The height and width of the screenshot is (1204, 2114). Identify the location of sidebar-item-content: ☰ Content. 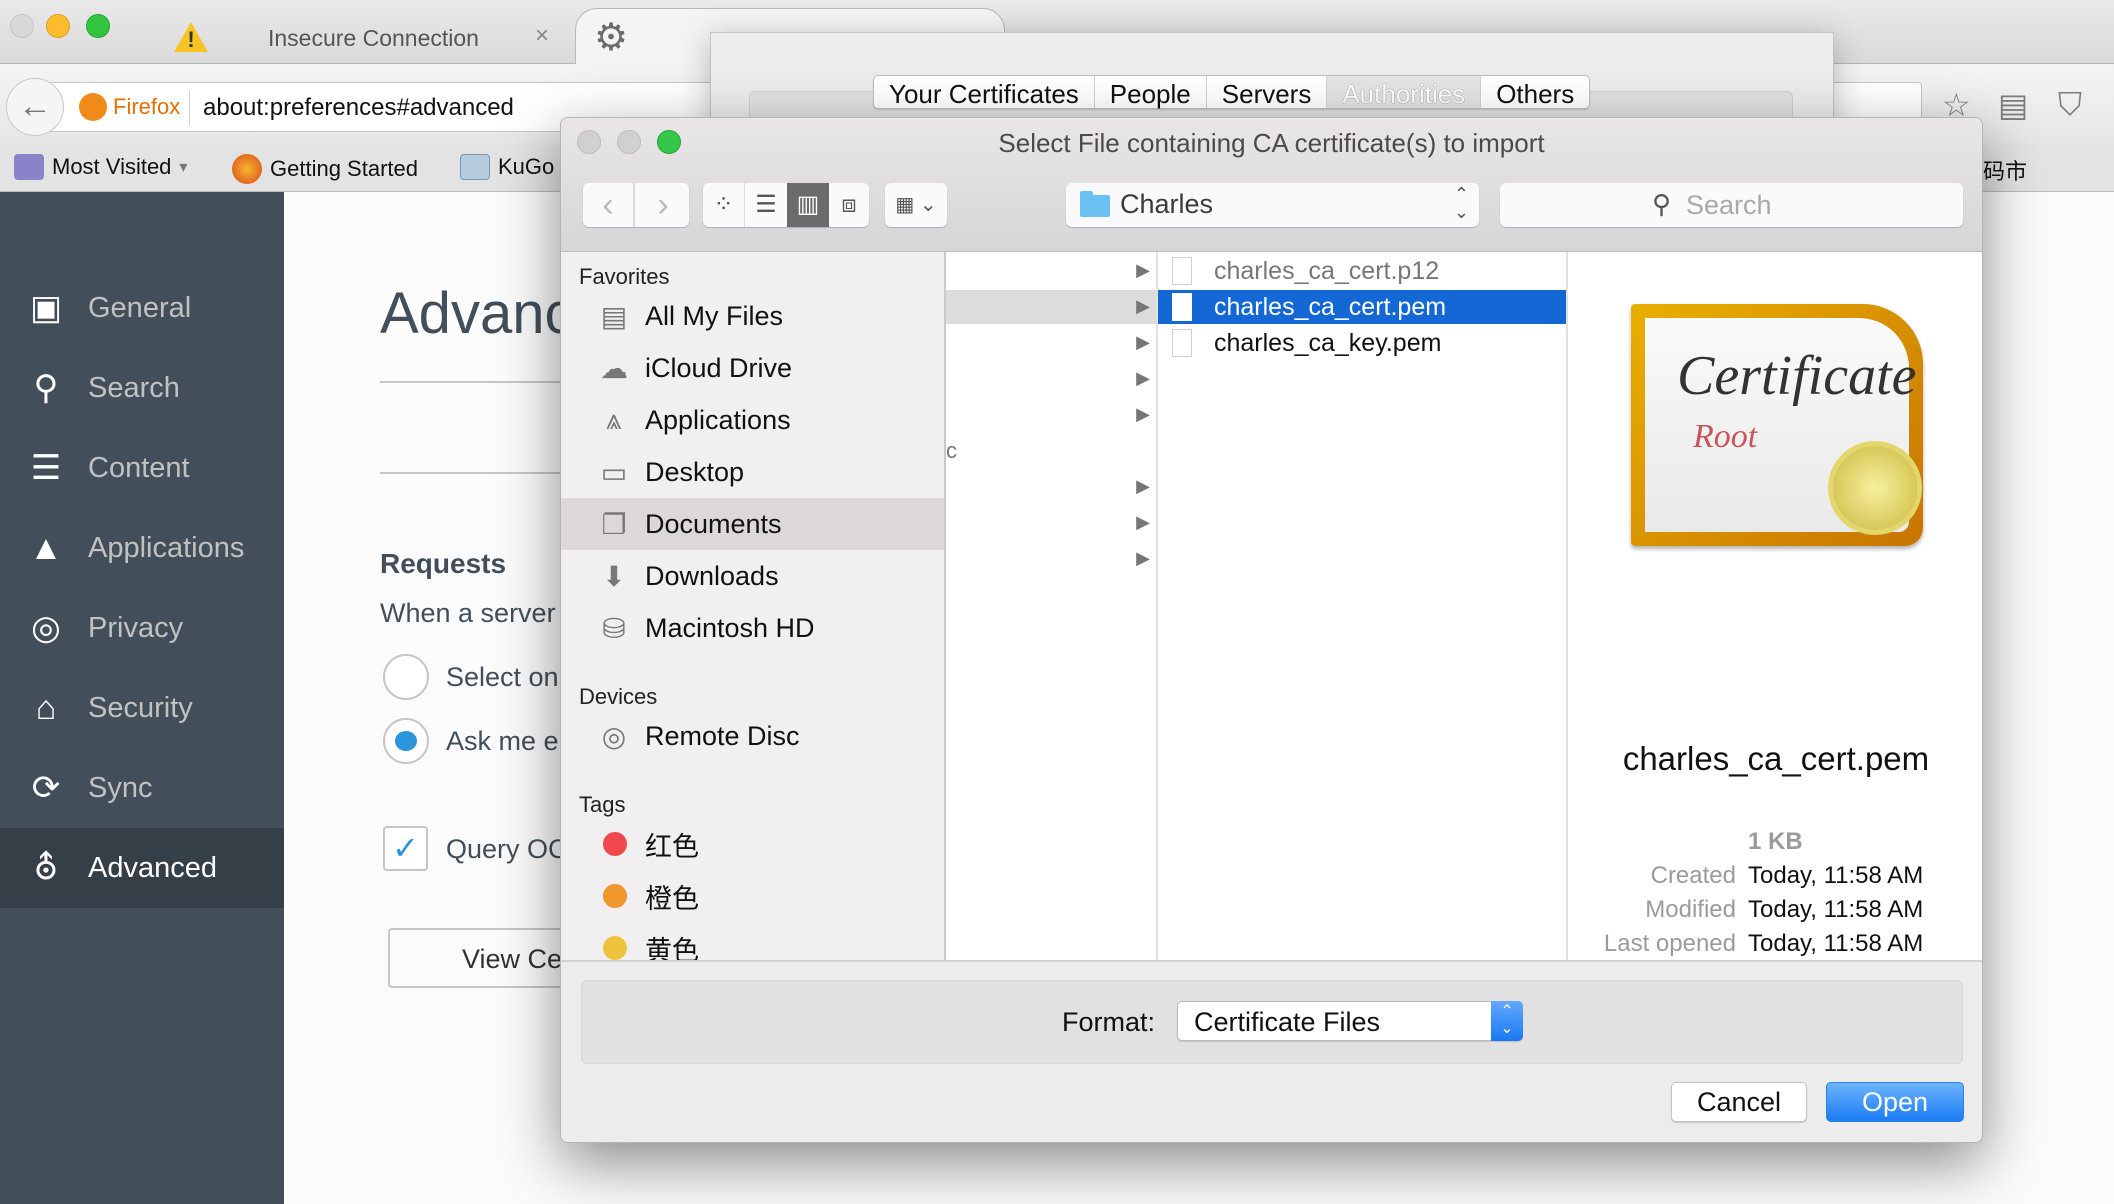
(142, 468).